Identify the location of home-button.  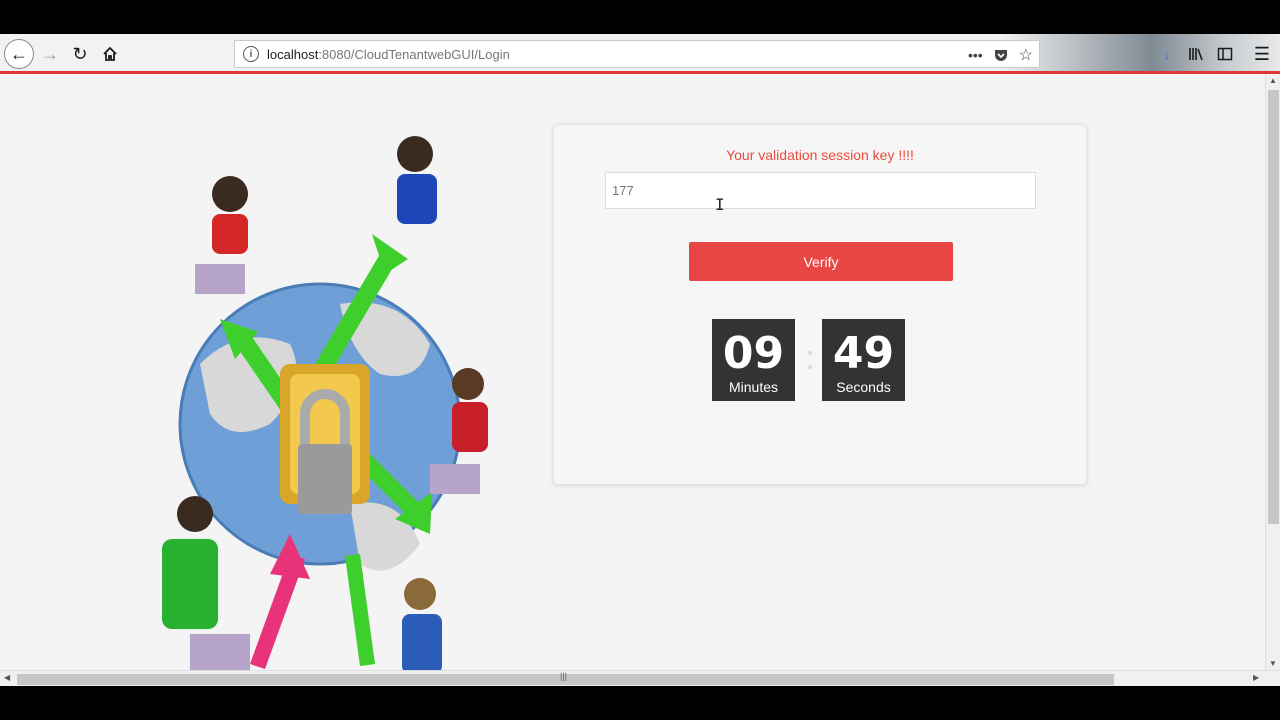
(110, 54).